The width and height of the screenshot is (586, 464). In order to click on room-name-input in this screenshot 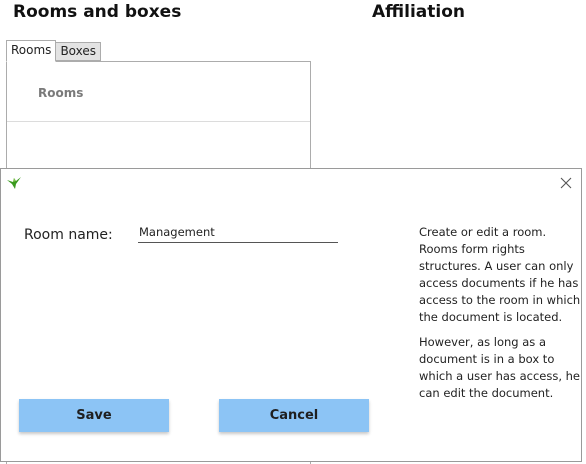, I will do `click(238, 233)`.